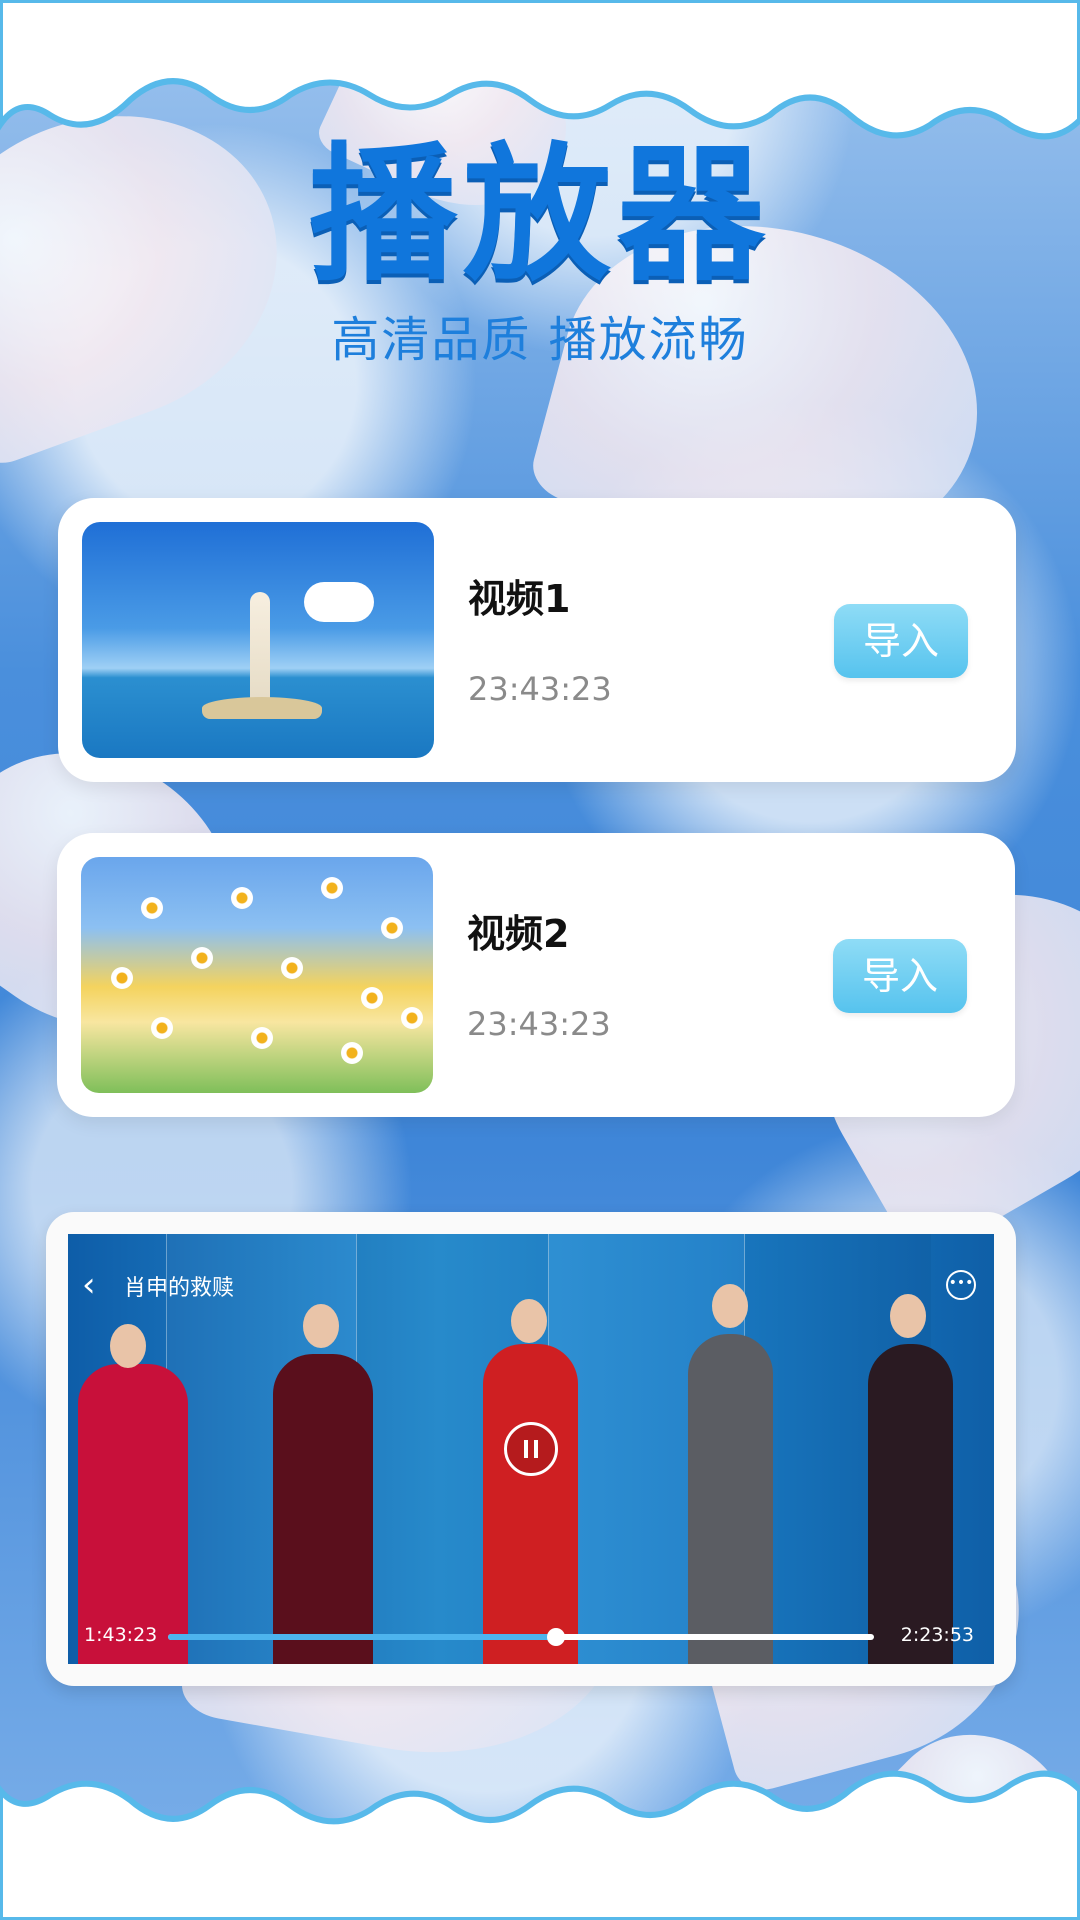 The height and width of the screenshot is (1920, 1080). What do you see at coordinates (519, 599) in the screenshot?
I see `video-name: 视频1` at bounding box center [519, 599].